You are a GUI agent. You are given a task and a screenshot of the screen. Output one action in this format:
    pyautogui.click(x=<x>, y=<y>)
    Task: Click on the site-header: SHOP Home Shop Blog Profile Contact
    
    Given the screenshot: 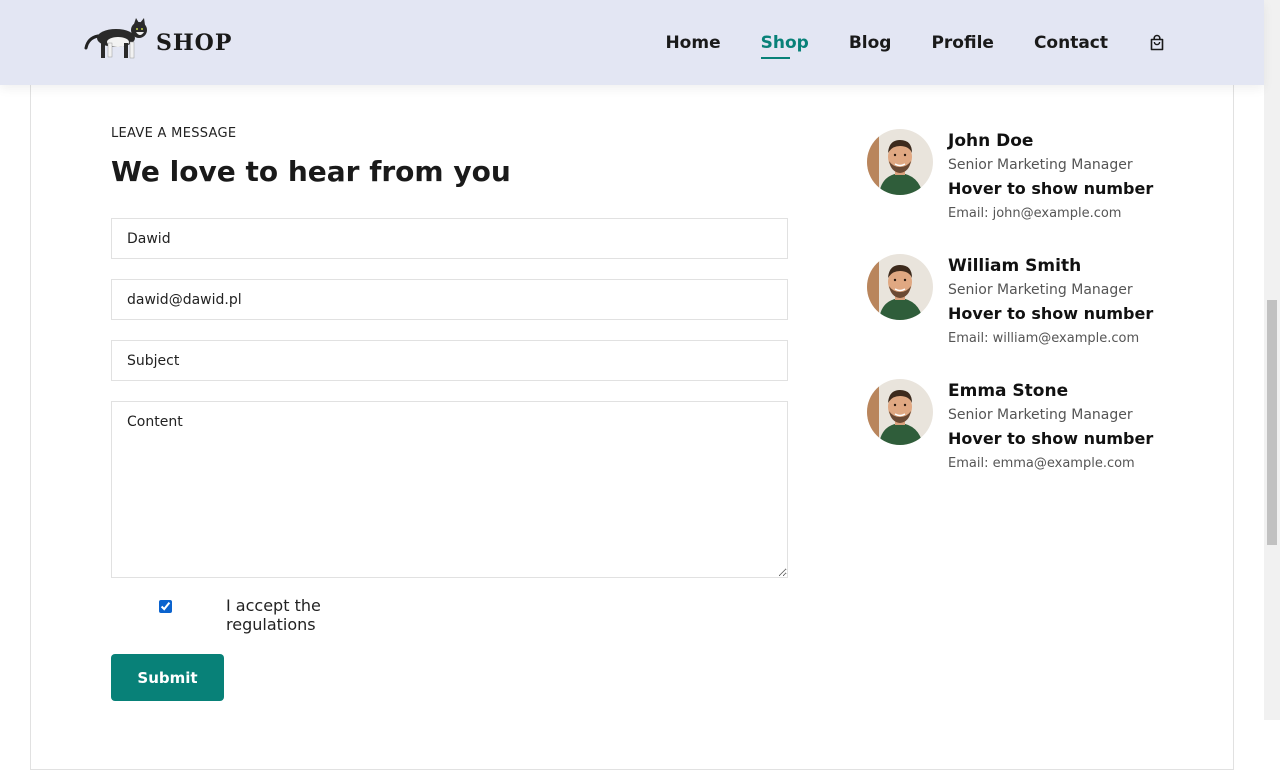 What is the action you would take?
    pyautogui.click(x=632, y=42)
    